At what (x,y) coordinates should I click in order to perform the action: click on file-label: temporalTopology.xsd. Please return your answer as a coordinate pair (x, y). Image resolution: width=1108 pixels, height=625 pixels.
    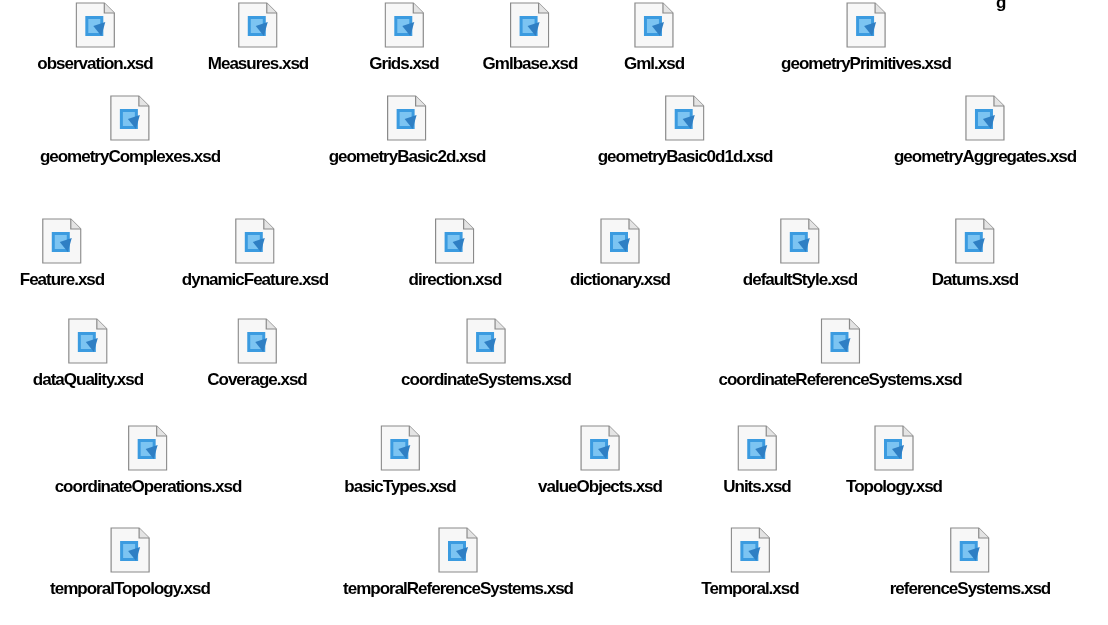
    Looking at the image, I should click on (130, 589).